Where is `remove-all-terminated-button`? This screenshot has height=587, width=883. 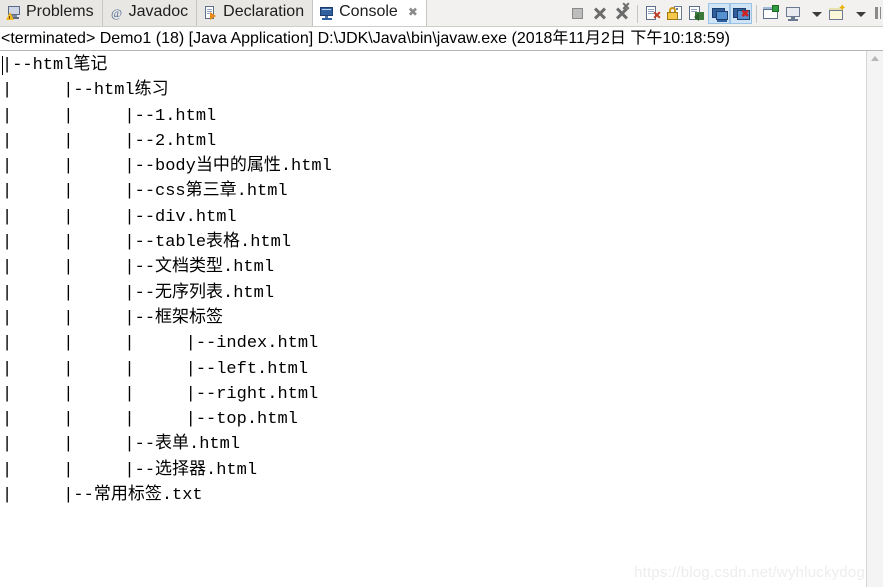 remove-all-terminated-button is located at coordinates (622, 13).